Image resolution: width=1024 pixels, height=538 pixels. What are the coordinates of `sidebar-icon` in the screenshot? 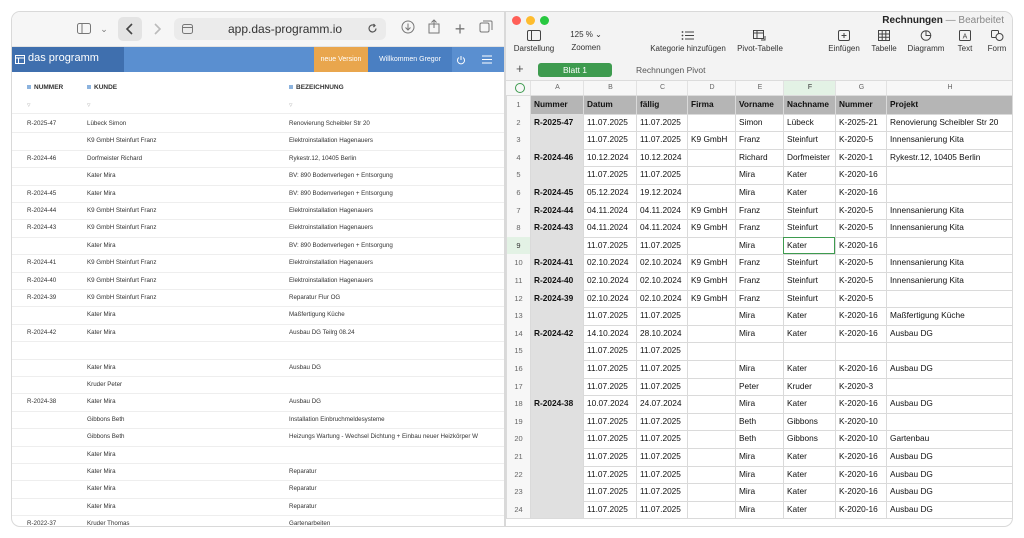 It's located at (84, 29).